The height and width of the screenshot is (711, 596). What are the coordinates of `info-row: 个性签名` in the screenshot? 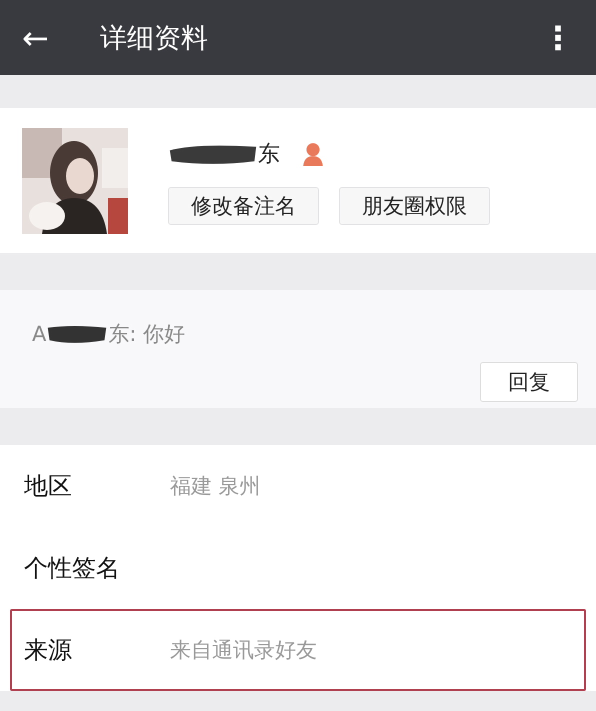 It's located at (298, 568).